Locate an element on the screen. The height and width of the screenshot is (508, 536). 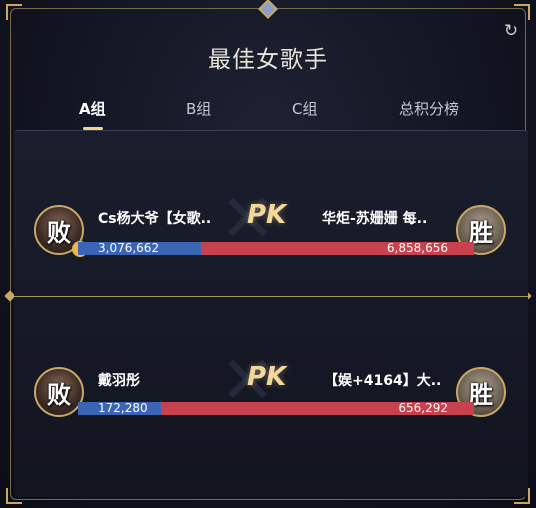
right-name: 【娱+4164】大.. is located at coordinates (383, 381).